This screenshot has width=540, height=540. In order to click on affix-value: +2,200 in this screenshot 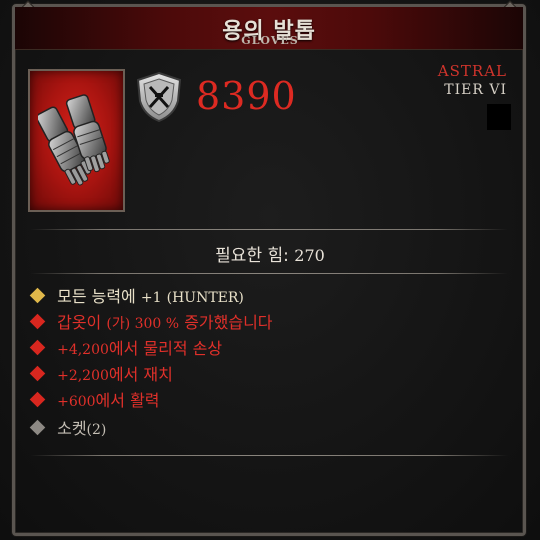, I will do `click(83, 376)`.